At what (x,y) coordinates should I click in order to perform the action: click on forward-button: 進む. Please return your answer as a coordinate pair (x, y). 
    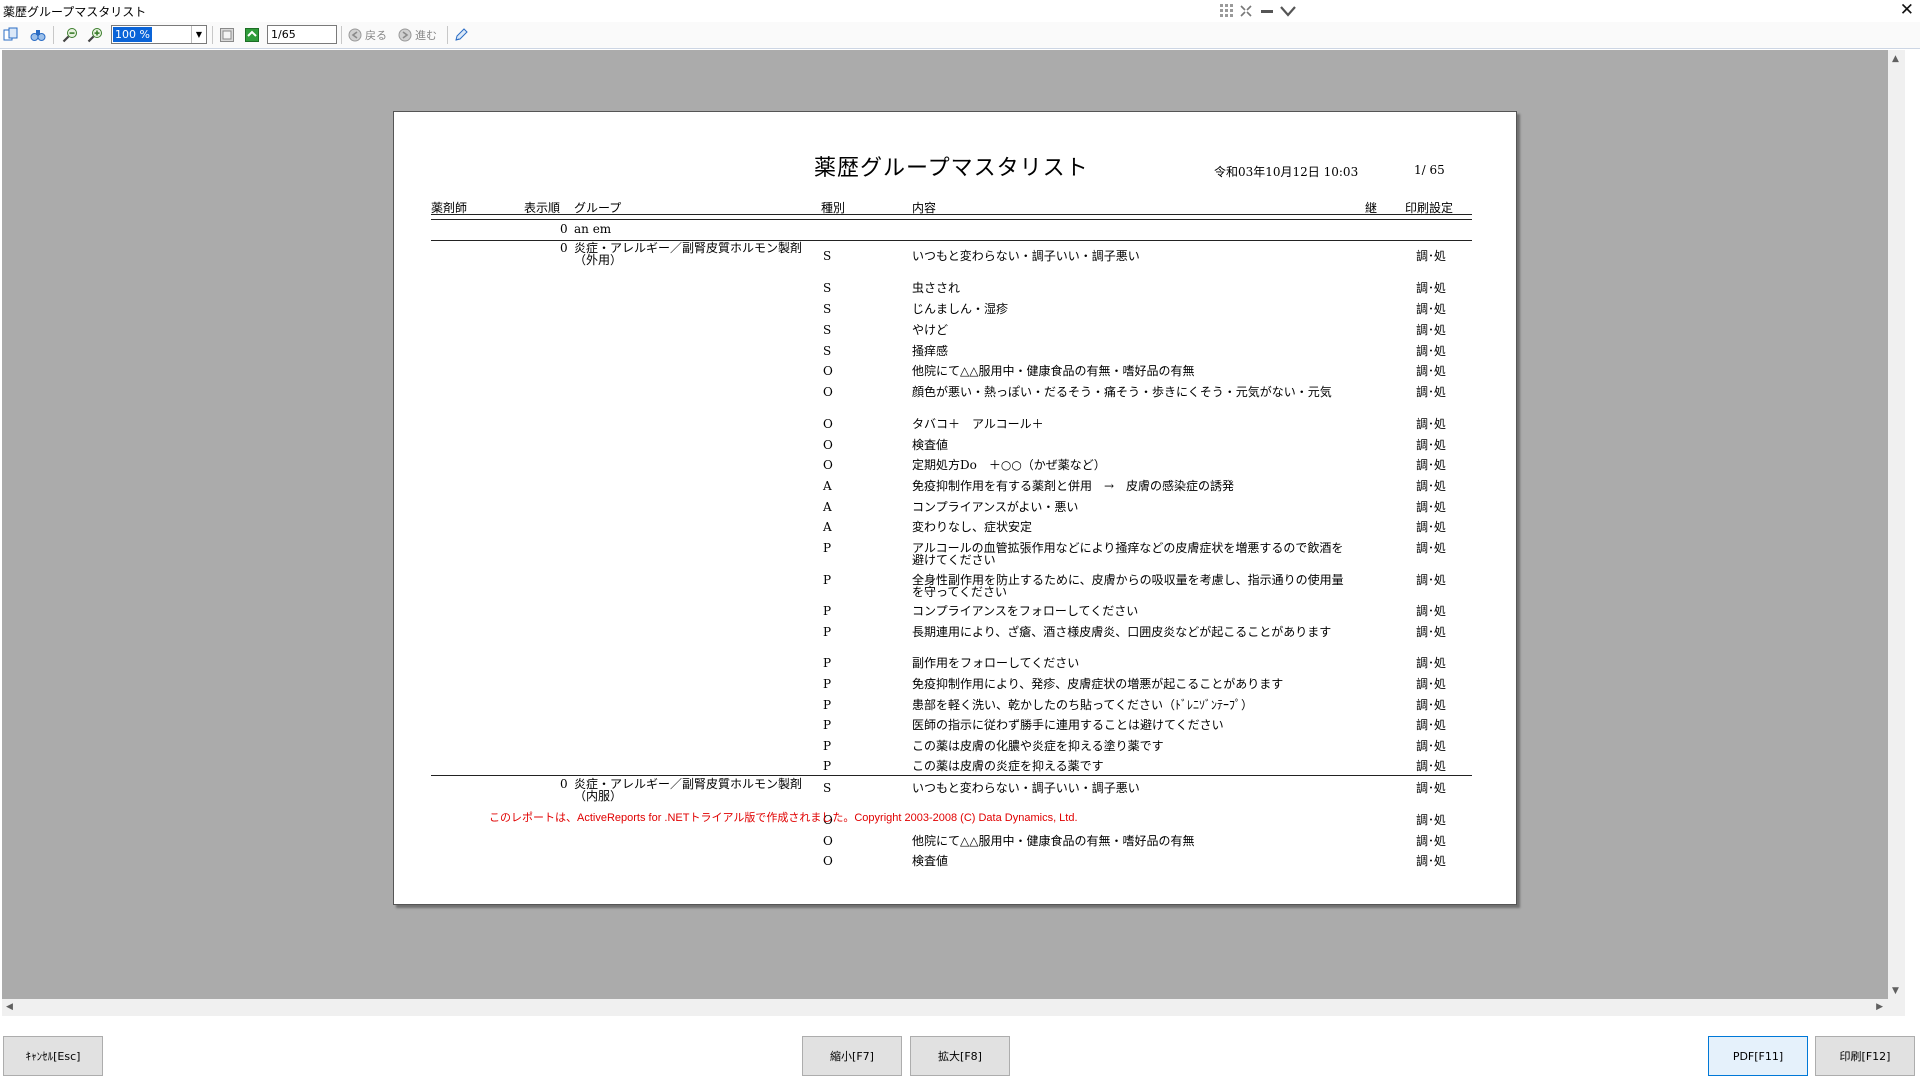
    Looking at the image, I should click on (417, 35).